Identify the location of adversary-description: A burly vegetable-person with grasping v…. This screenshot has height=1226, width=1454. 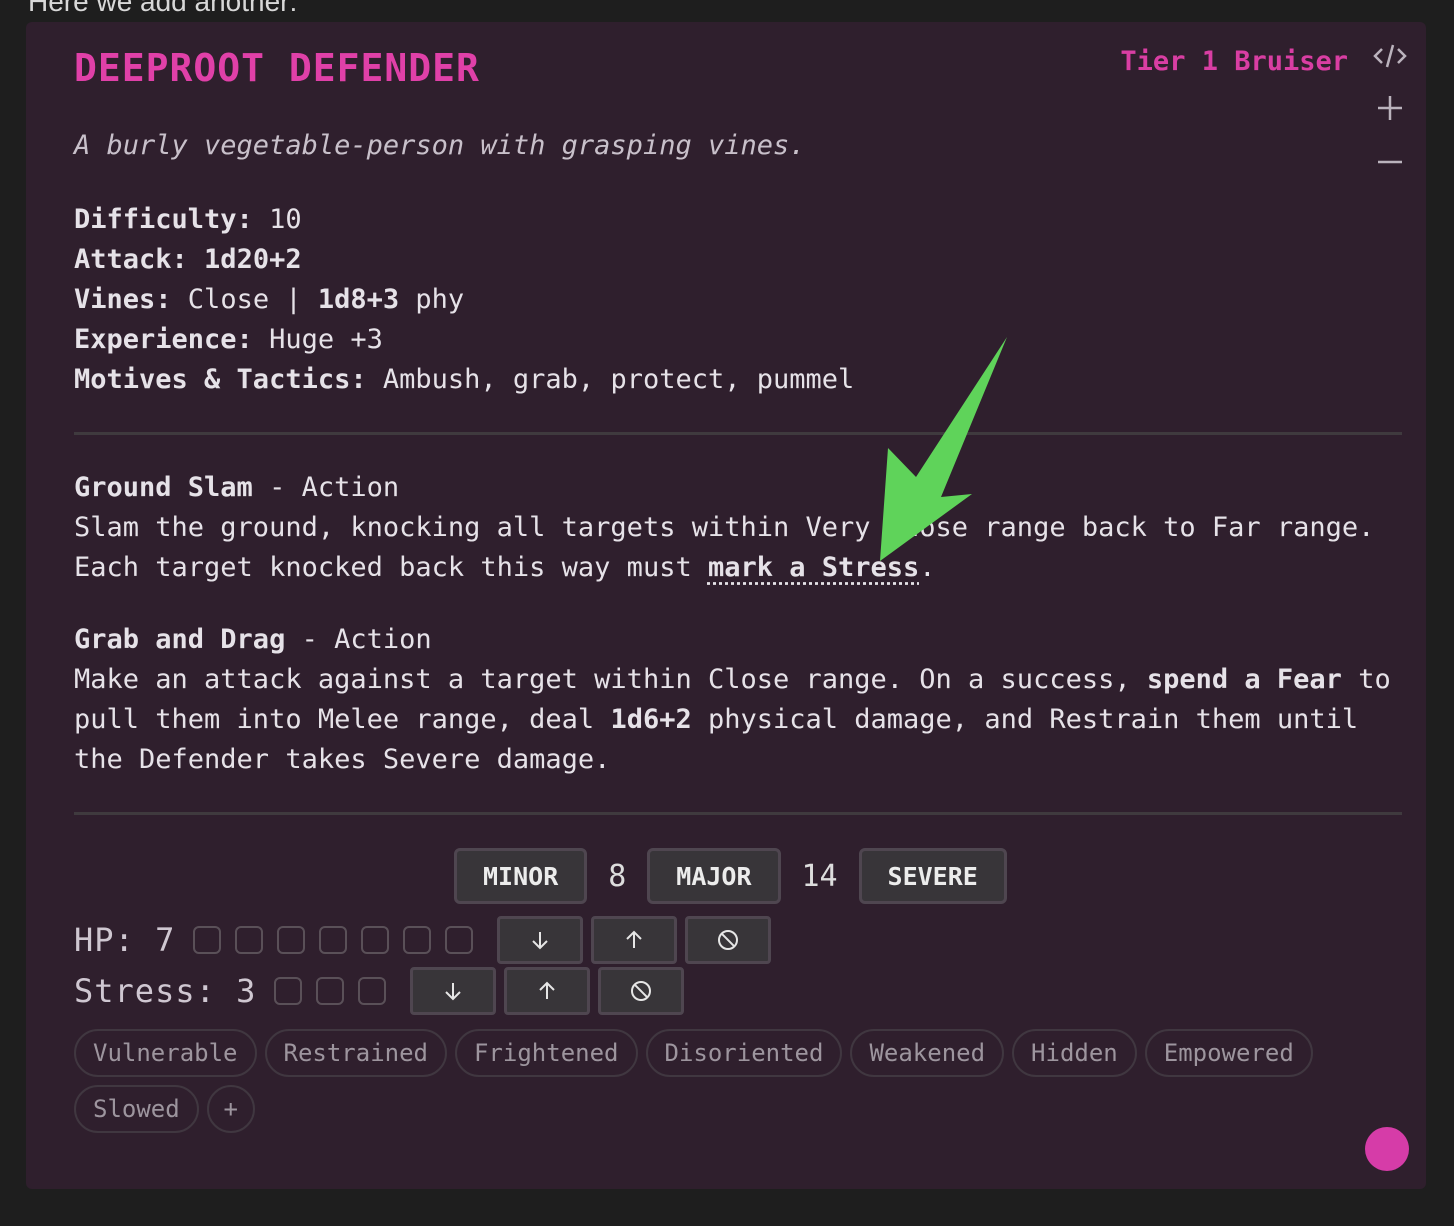
(440, 145).